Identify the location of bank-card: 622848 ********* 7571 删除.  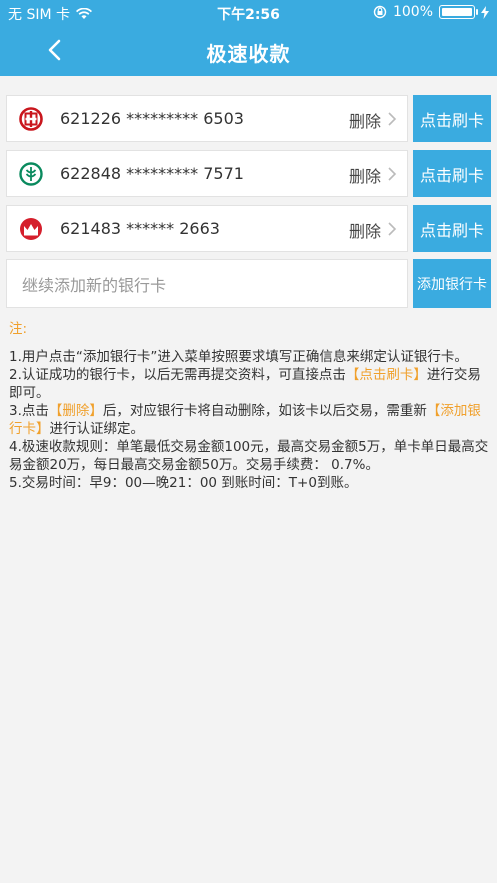
(207, 173).